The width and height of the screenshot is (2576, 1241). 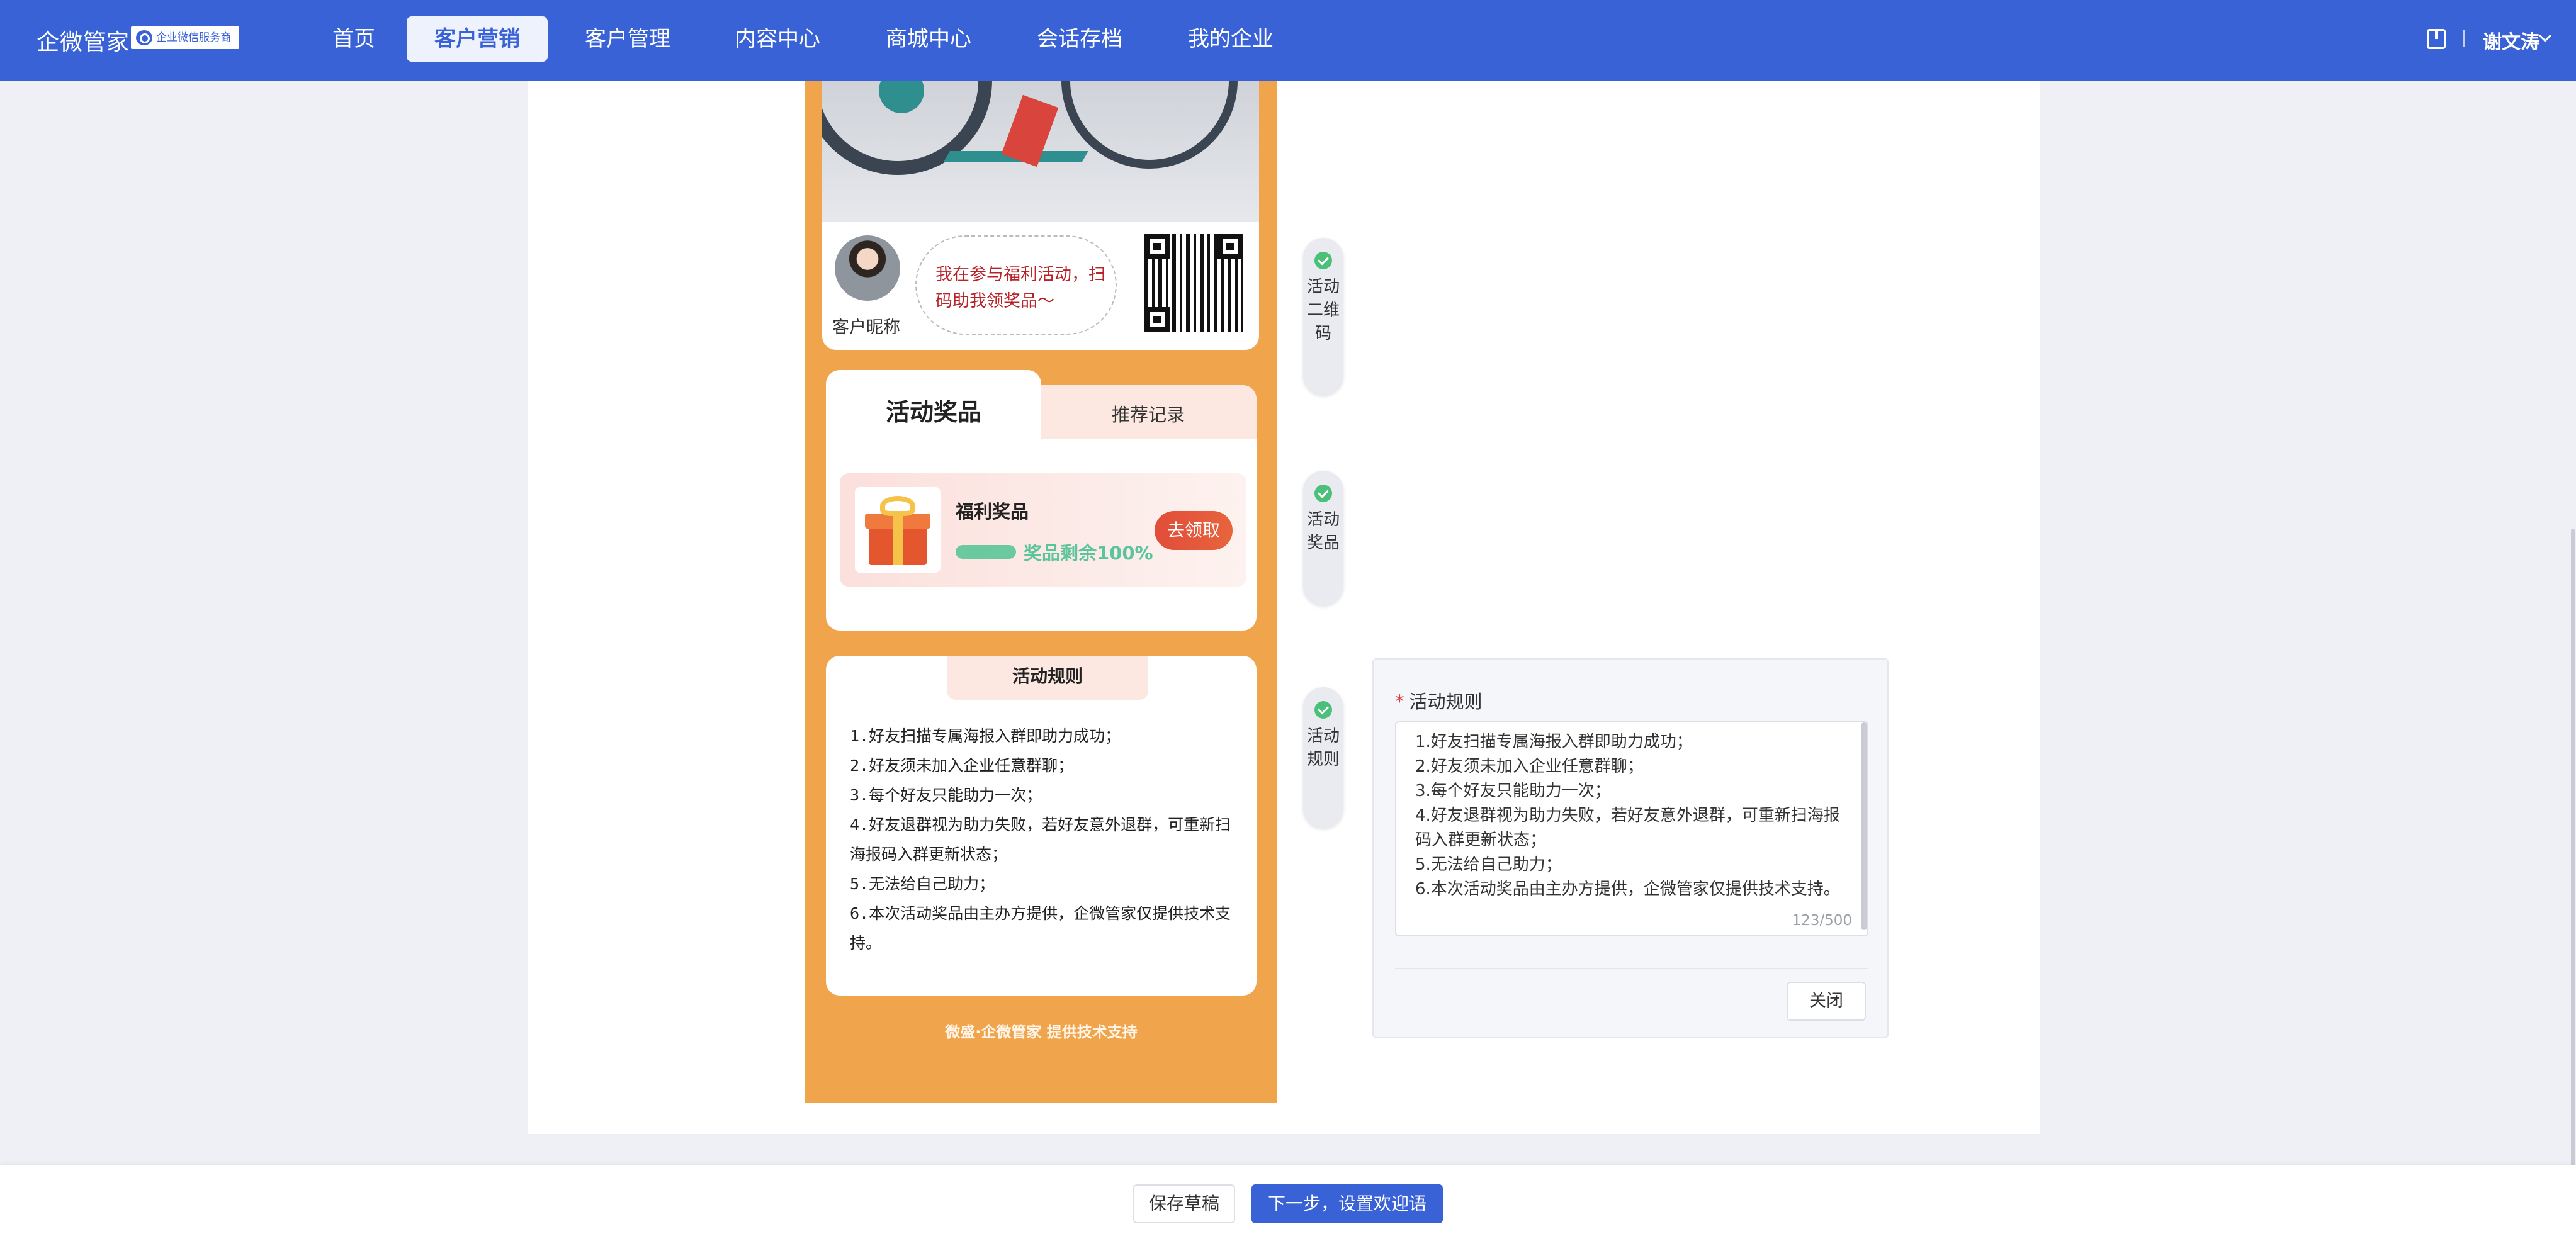 What do you see at coordinates (1323, 310) in the screenshot?
I see `step-label: 活动二维码` at bounding box center [1323, 310].